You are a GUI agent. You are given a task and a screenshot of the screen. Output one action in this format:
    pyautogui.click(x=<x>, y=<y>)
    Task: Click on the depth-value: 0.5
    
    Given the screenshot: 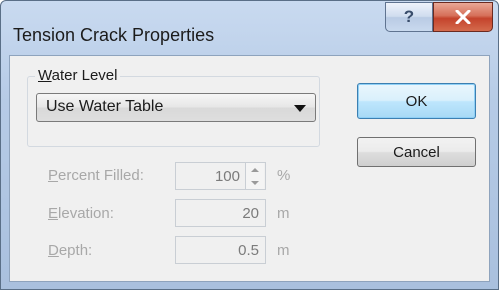 What is the action you would take?
    pyautogui.click(x=248, y=250)
    